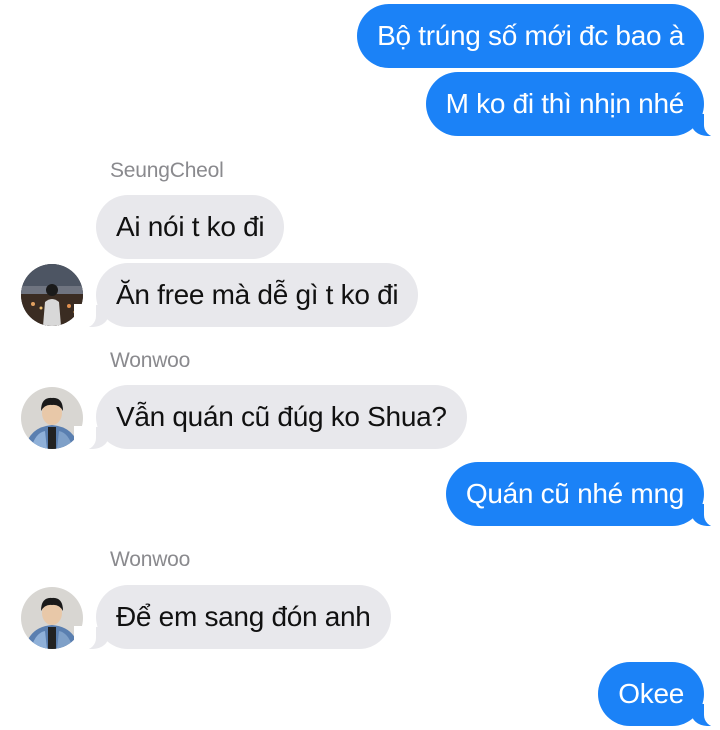 The height and width of the screenshot is (730, 720). What do you see at coordinates (257, 294) in the screenshot?
I see `message-text: Ăn free mà dễ gì t ko đi` at bounding box center [257, 294].